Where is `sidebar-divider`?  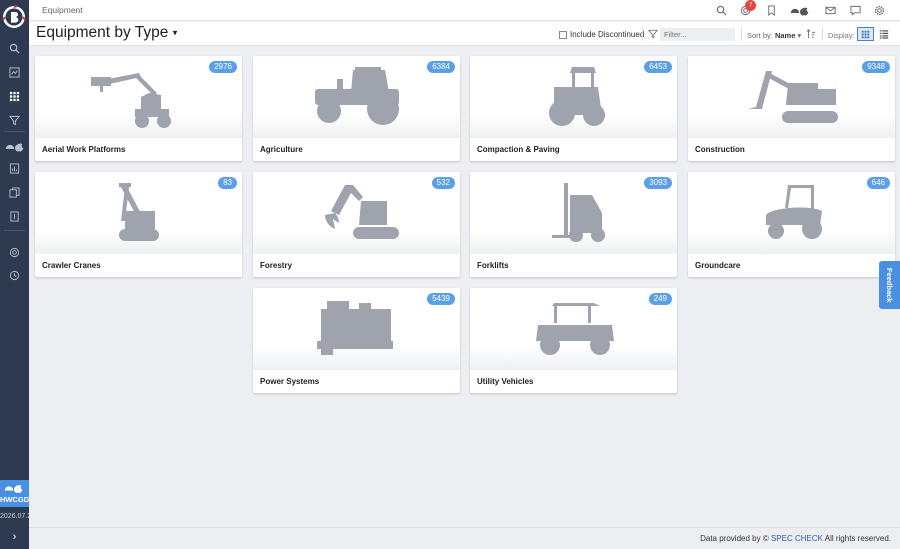
sidebar-divider is located at coordinates (14, 131).